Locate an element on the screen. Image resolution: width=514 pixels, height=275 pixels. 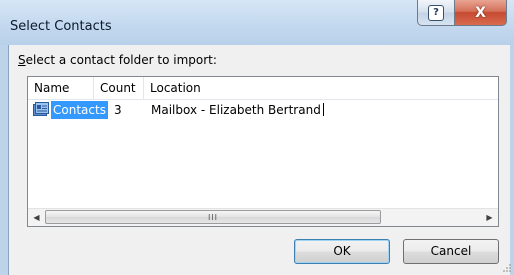
scroll-left-button: ◀ is located at coordinates (36, 217).